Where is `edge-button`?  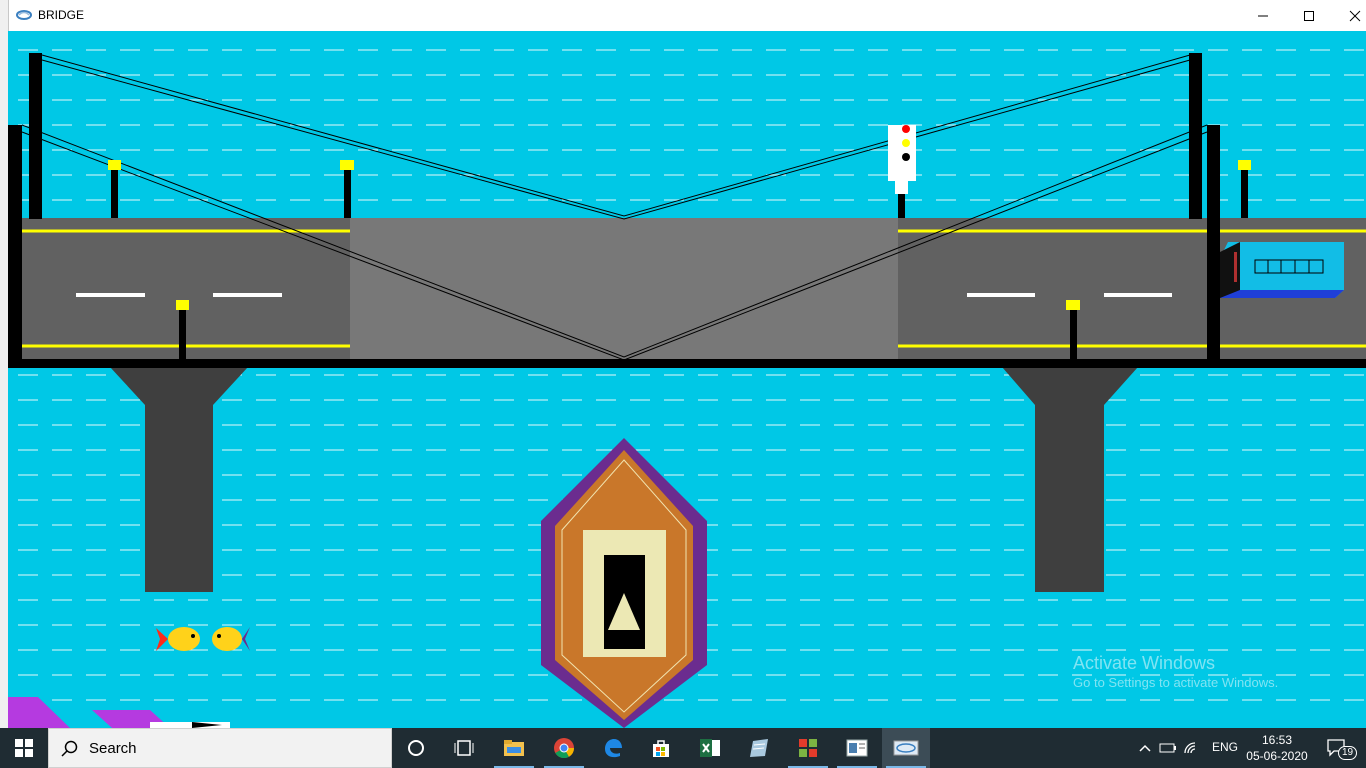
edge-button is located at coordinates (613, 748).